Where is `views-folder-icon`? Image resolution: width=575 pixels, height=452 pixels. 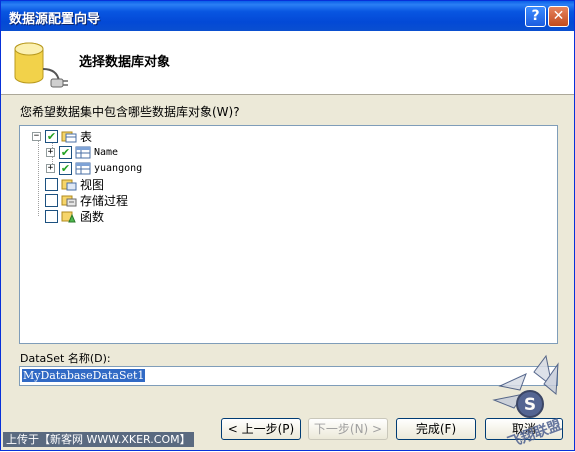
views-folder-icon is located at coordinates (69, 185).